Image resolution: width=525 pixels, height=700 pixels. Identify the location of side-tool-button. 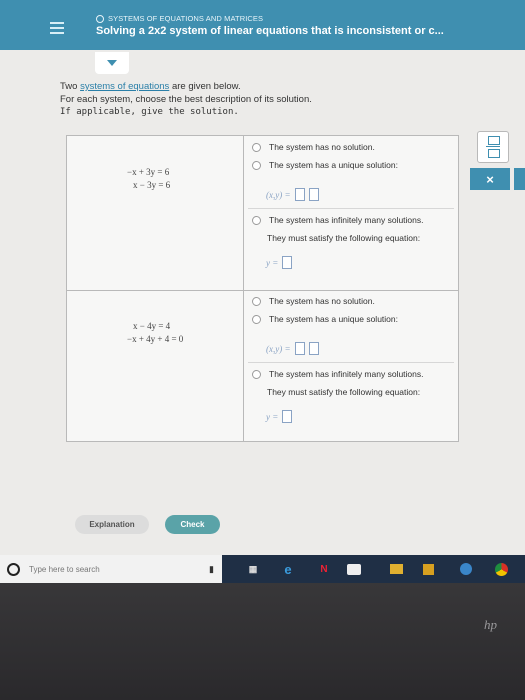
(518, 179).